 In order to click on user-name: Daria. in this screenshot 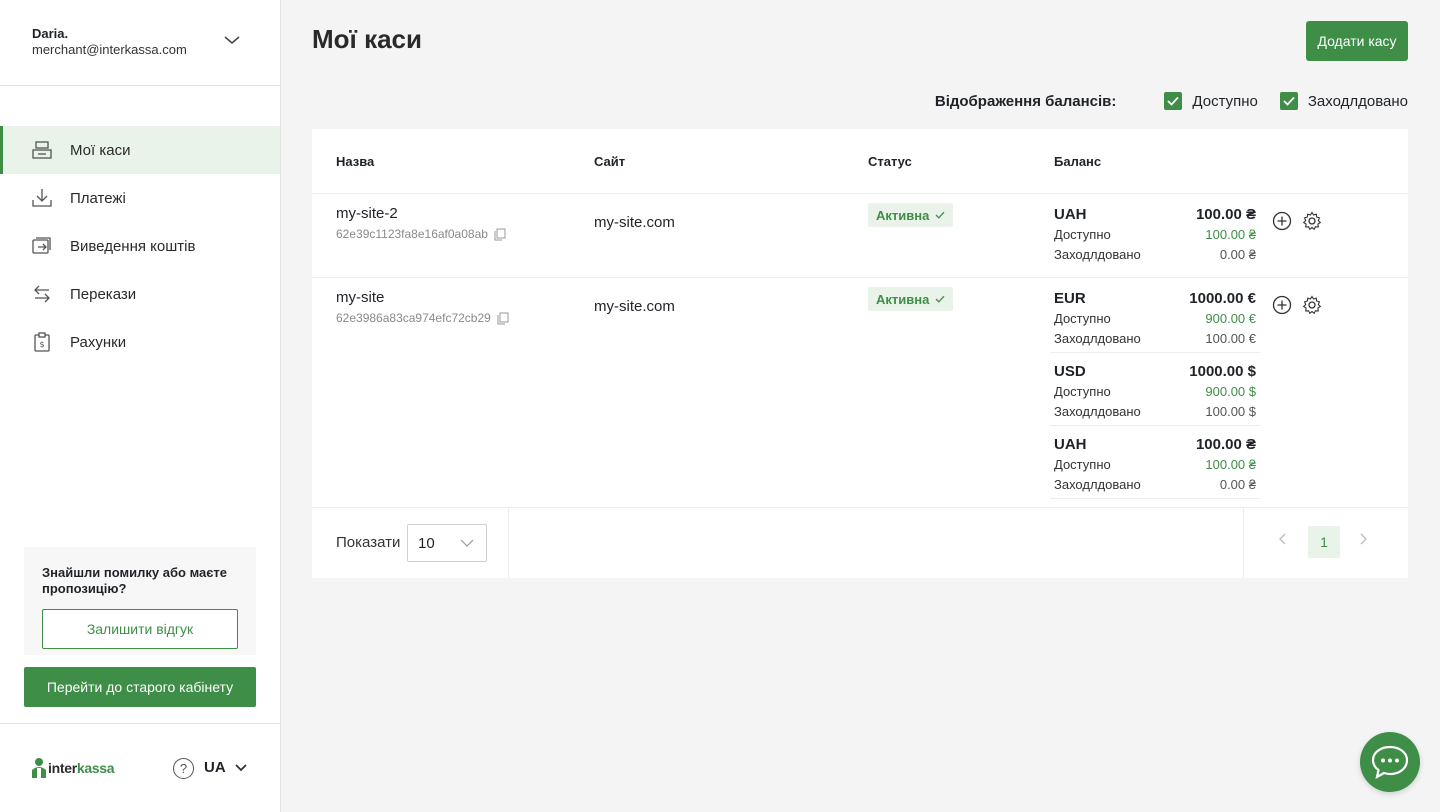, I will do `click(50, 33)`.